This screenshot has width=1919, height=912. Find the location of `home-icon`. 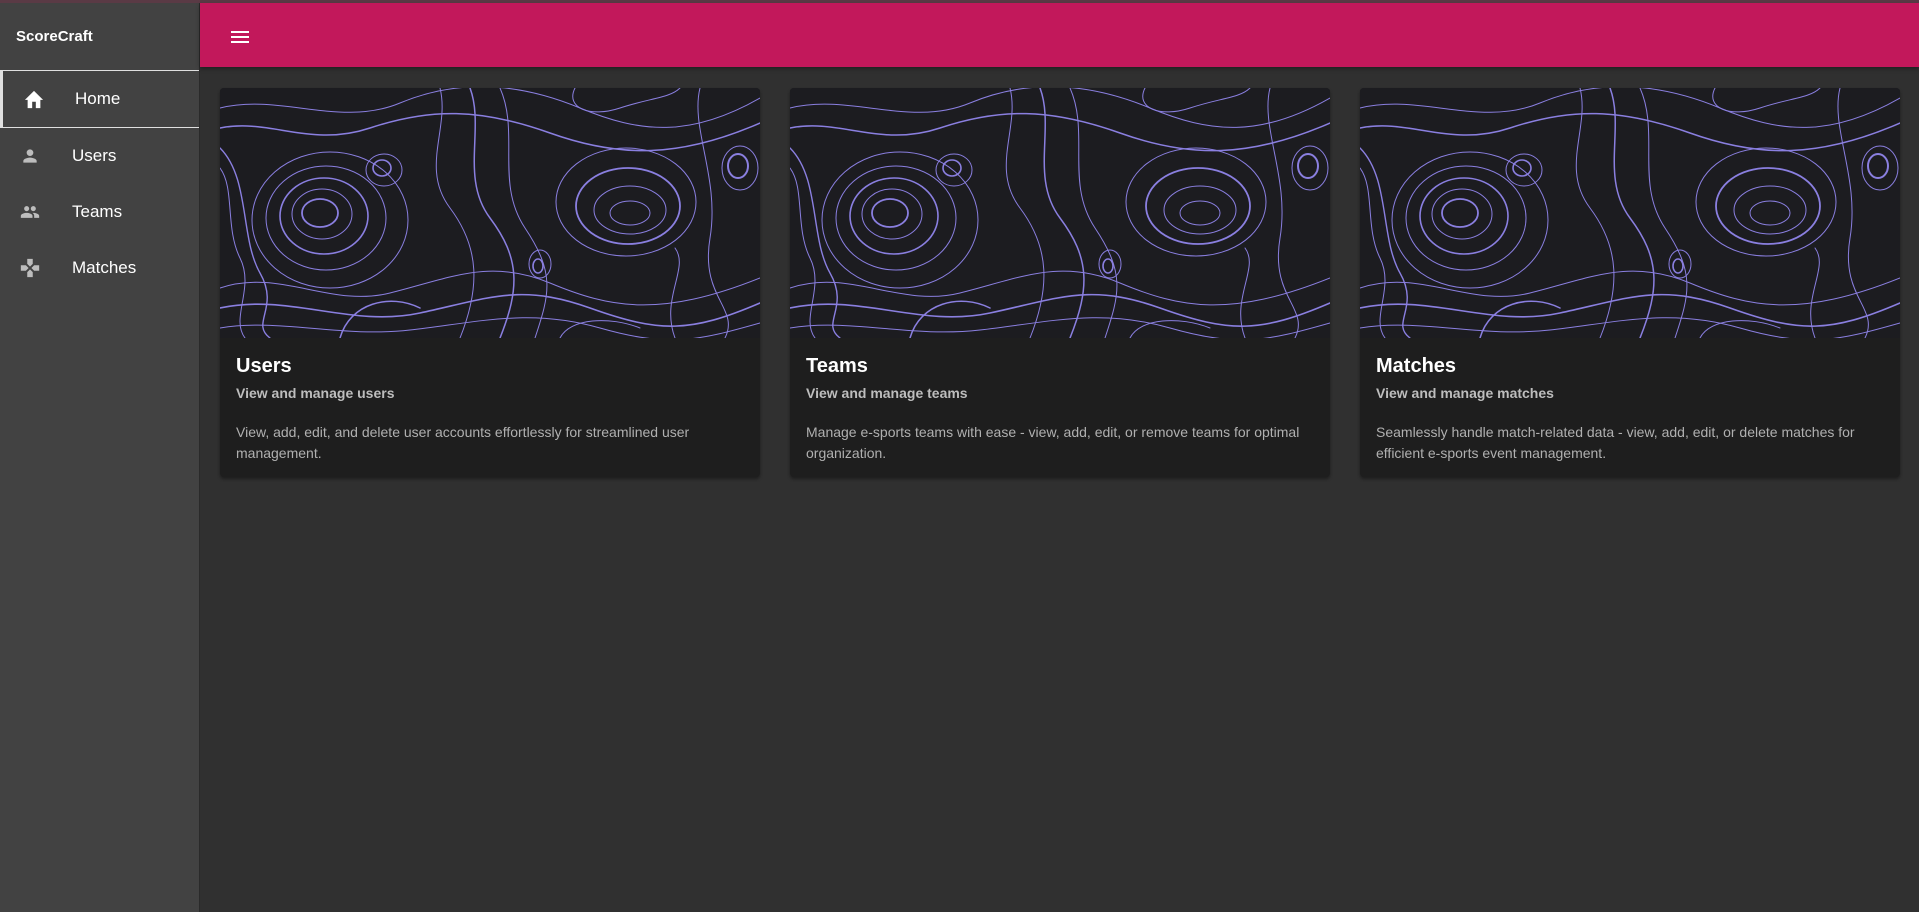

home-icon is located at coordinates (34, 99).